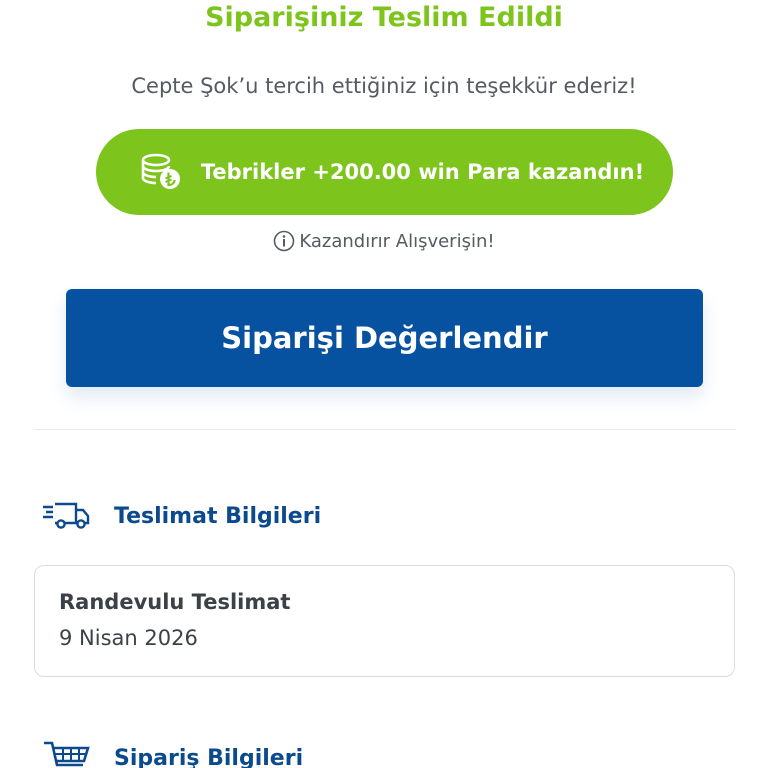 The image size is (768, 768). I want to click on delivery-section-header: Teslimat Bilgileri, so click(181, 516).